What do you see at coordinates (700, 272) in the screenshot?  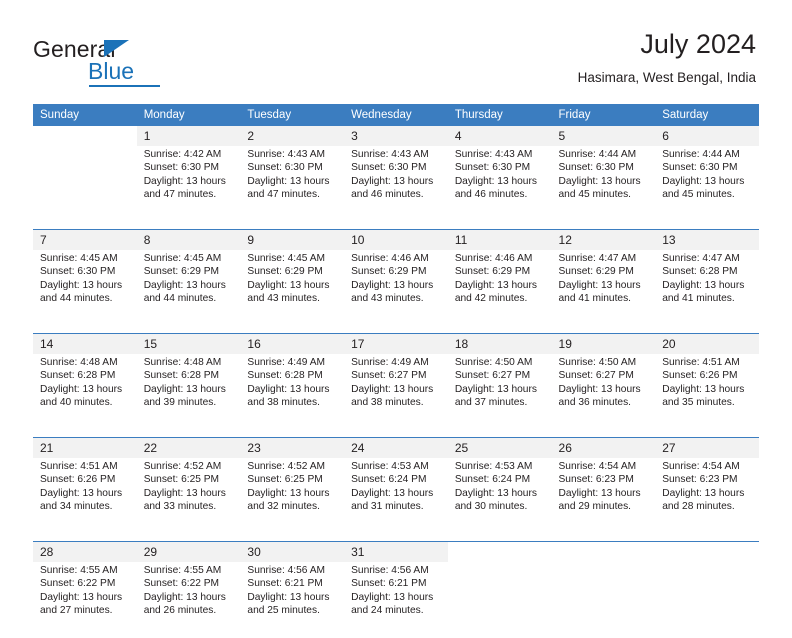 I see `day-sunset-text: Sunset: 6:28 PM` at bounding box center [700, 272].